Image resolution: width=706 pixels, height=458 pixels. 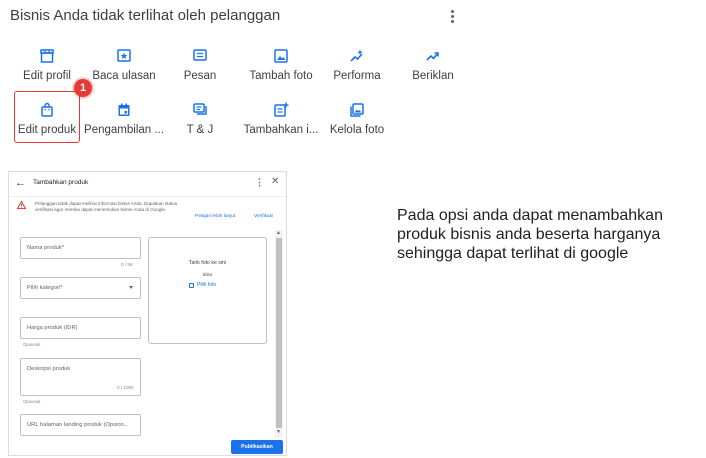 What do you see at coordinates (47, 110) in the screenshot?
I see `shopping-bag-icon` at bounding box center [47, 110].